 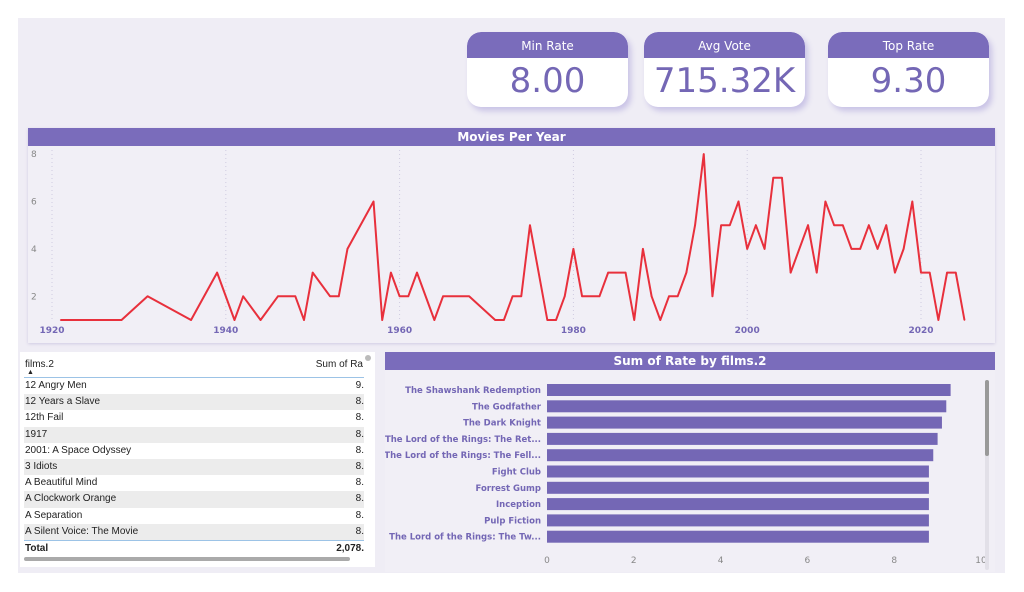 I want to click on table-row: 12th Fail 8., so click(x=194, y=418).